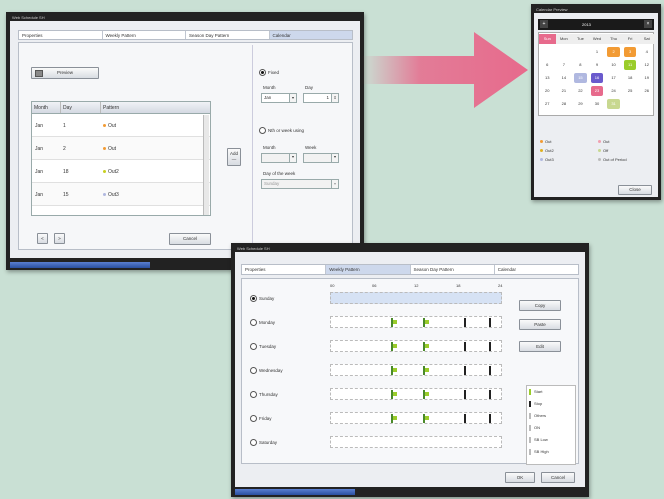 This screenshot has width=664, height=499. What do you see at coordinates (612, 159) in the screenshot?
I see `legend-item: Out of Period` at bounding box center [612, 159].